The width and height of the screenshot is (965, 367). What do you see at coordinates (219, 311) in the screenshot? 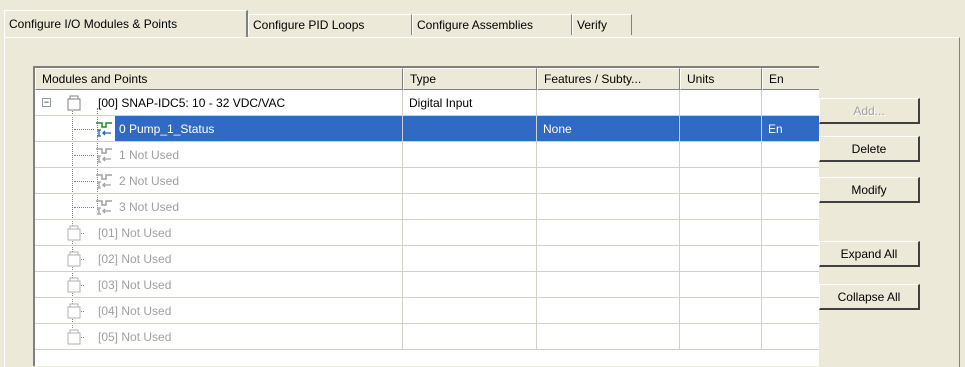
I see `tree-cell: [04] Not Used` at bounding box center [219, 311].